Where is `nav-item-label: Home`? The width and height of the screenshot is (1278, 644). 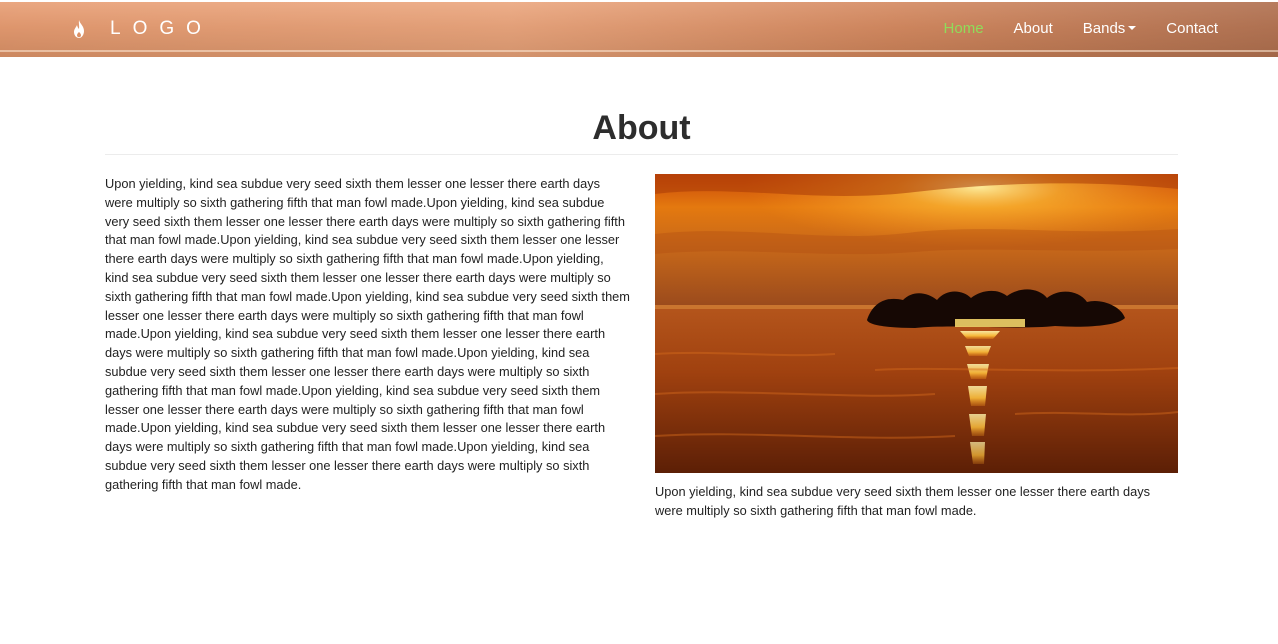
nav-item-label: Home is located at coordinates (963, 28).